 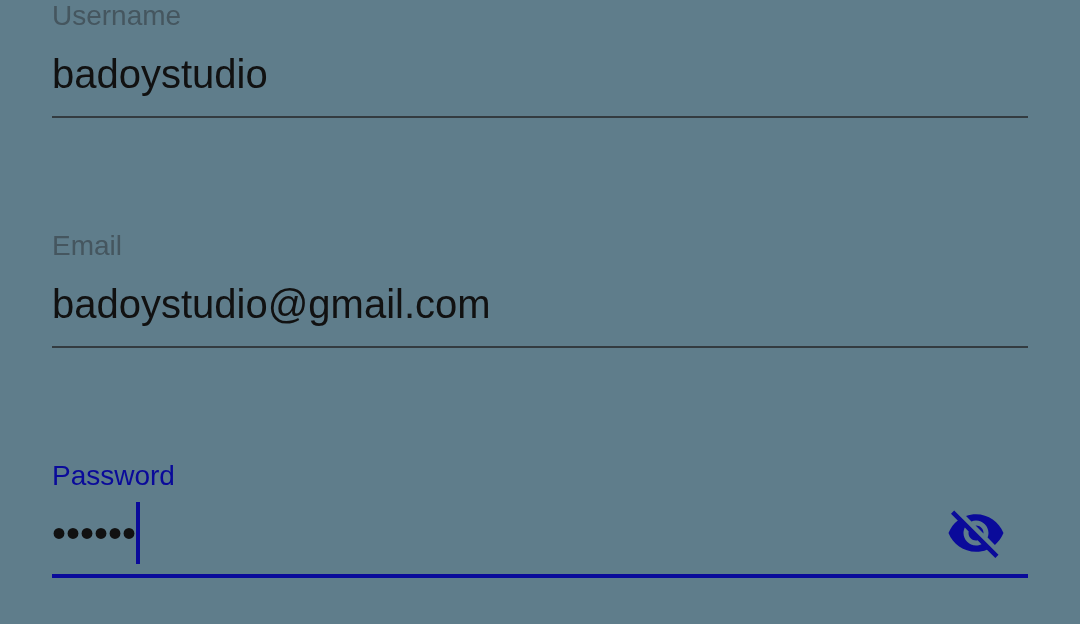 What do you see at coordinates (94, 533) in the screenshot?
I see `field-value: ••••••` at bounding box center [94, 533].